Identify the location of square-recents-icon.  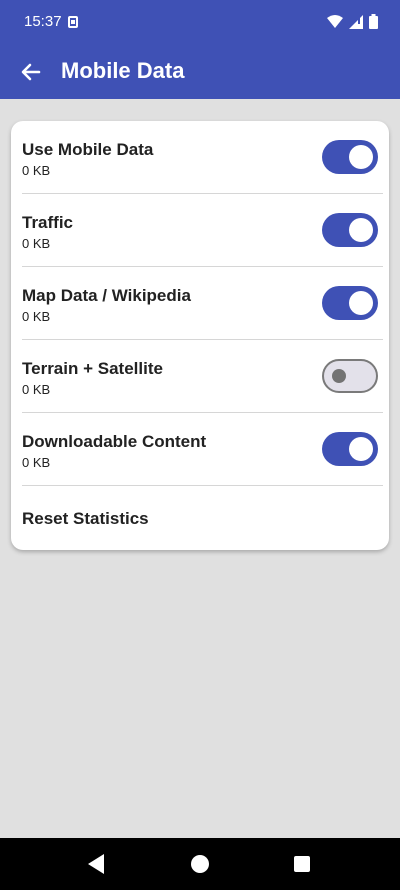
(302, 864).